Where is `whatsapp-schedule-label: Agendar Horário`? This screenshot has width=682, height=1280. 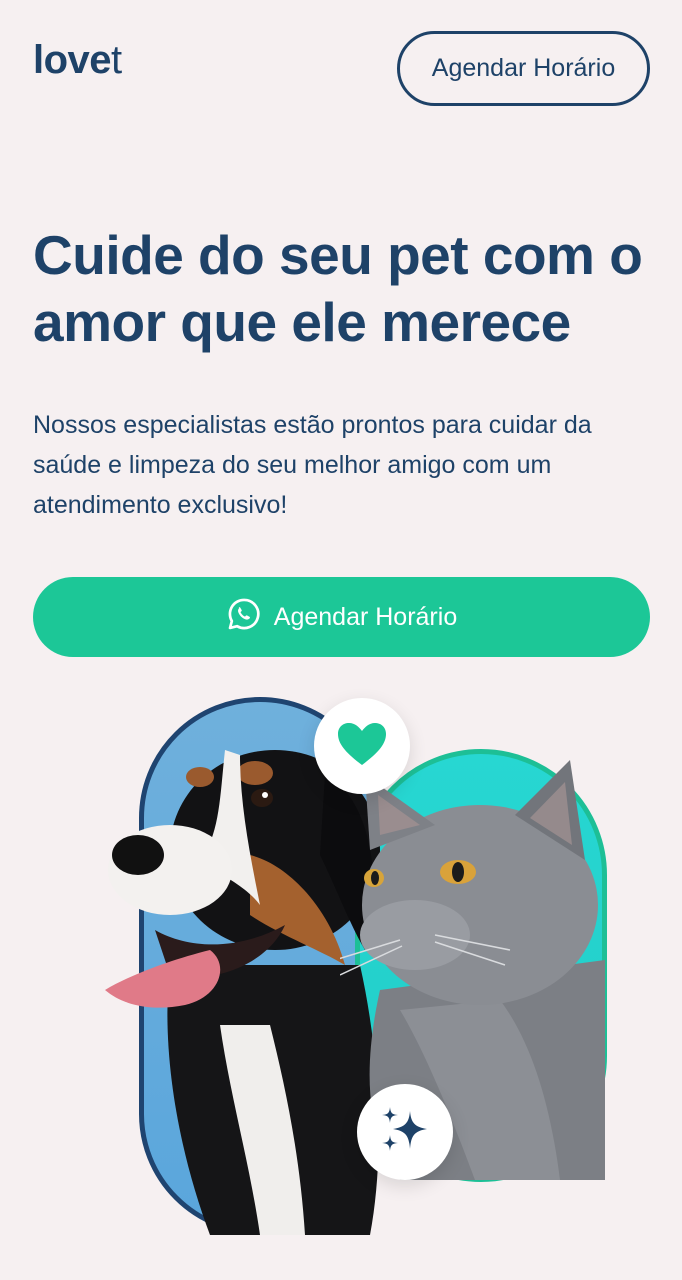
whatsapp-schedule-label: Agendar Horário is located at coordinates (365, 616).